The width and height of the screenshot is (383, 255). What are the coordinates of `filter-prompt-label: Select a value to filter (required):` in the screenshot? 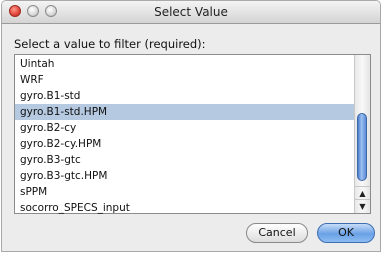 It's located at (110, 44).